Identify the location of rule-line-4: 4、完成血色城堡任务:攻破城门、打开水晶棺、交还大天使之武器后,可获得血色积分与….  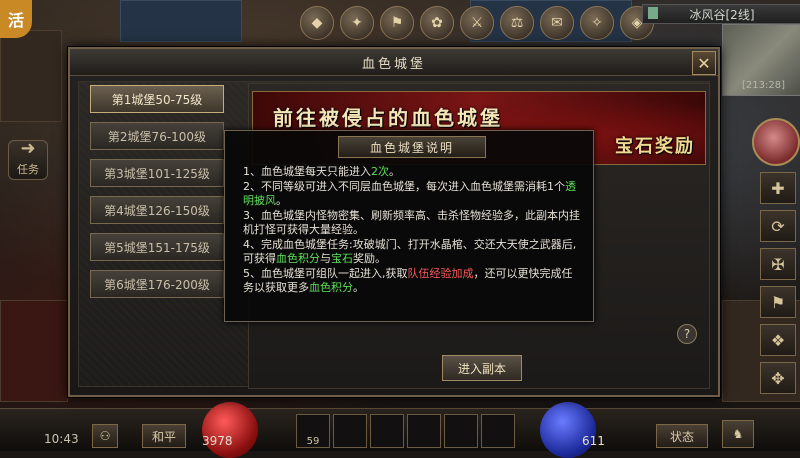
(413, 252).